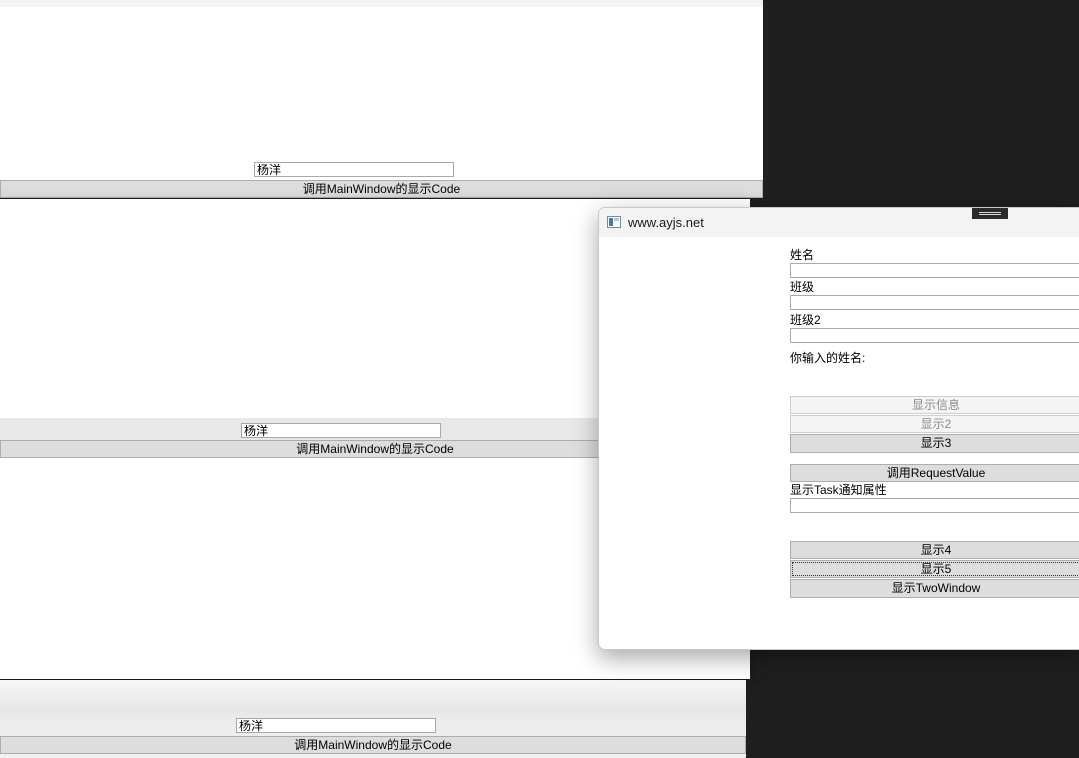 The image size is (1079, 758). Describe the element at coordinates (839, 222) in the screenshot. I see `dialog-title-bar: www.ayjs.net` at that location.